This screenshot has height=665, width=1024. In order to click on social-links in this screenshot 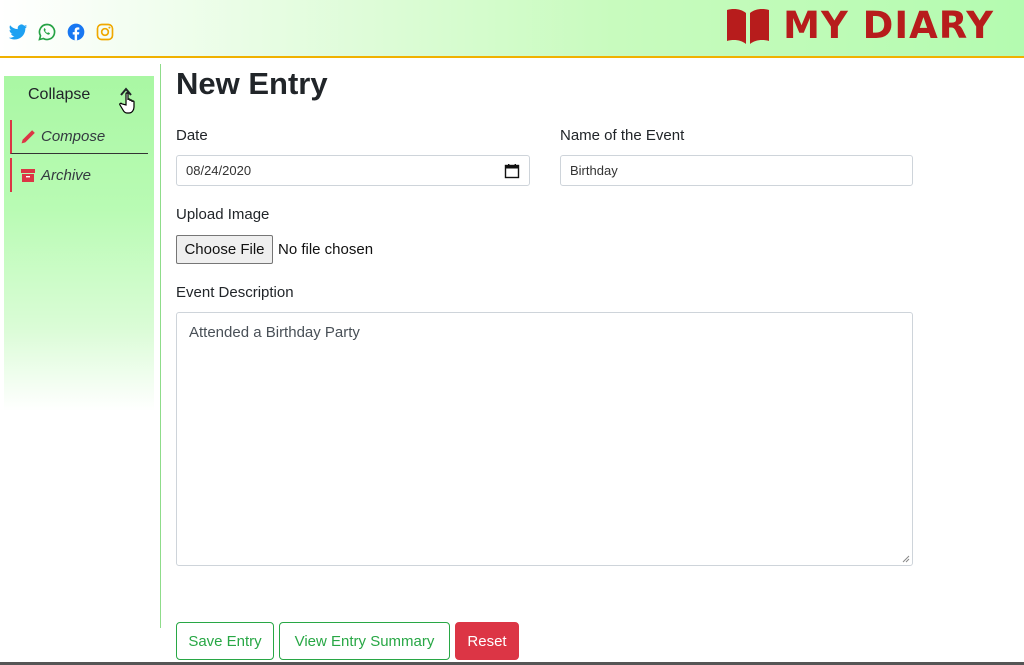, I will do `click(61, 32)`.